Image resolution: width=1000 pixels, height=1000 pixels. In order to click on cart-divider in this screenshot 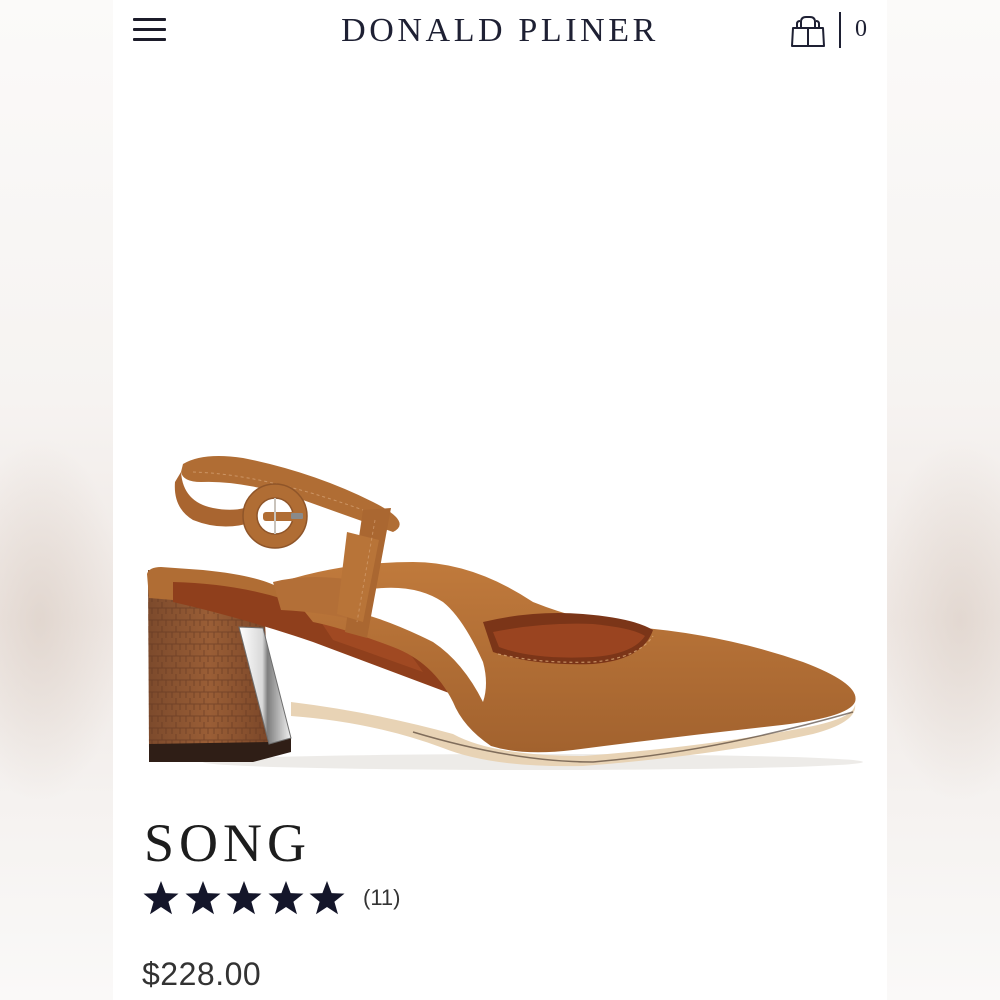, I will do `click(840, 30)`.